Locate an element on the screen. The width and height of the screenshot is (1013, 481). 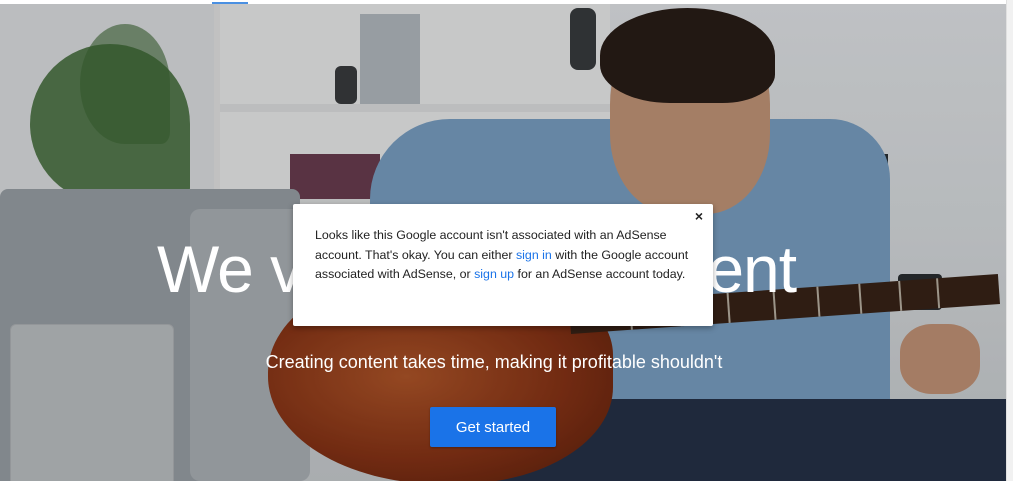
close-icon: × is located at coordinates (699, 216).